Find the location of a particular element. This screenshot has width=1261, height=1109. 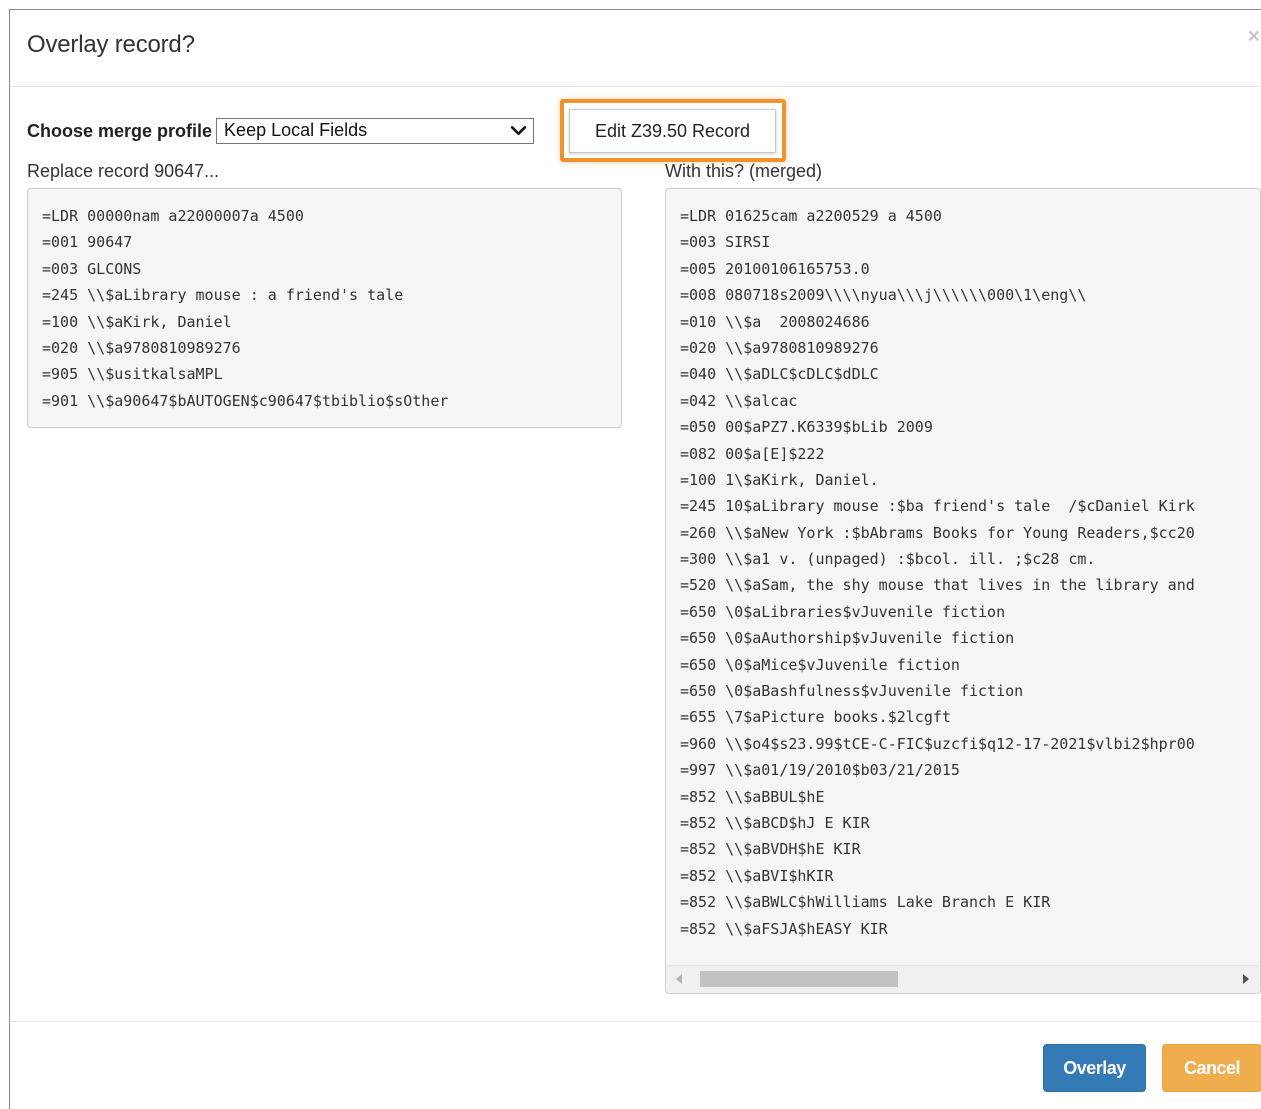

merge-profile-select: Keep Local Fields is located at coordinates (375, 131).